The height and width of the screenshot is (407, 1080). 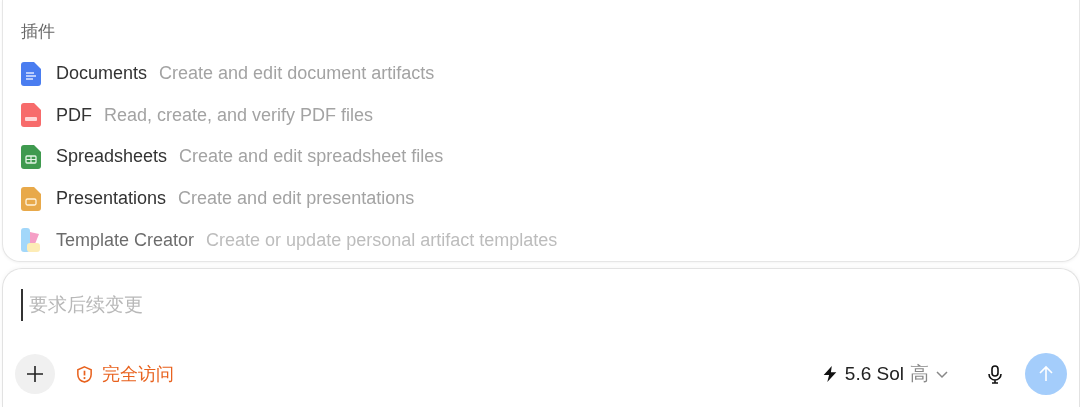 What do you see at coordinates (102, 74) in the screenshot?
I see `plugin-name: Documents` at bounding box center [102, 74].